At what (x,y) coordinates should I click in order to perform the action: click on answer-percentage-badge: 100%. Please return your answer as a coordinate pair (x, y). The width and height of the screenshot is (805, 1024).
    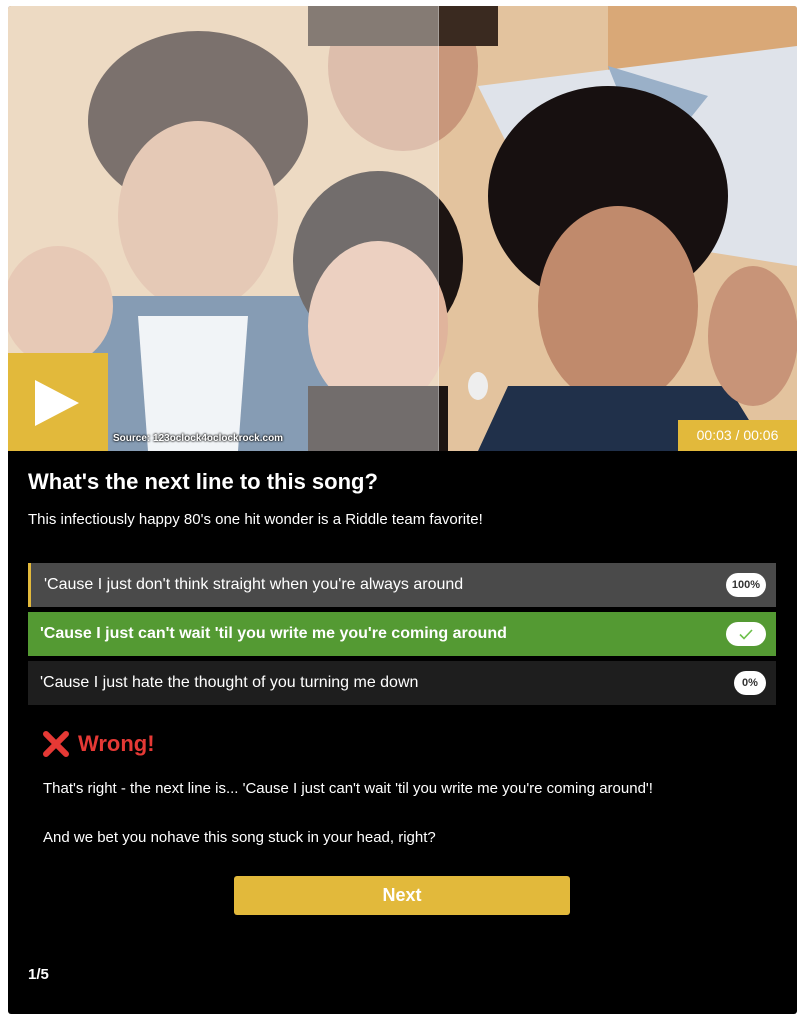
    Looking at the image, I should click on (745, 585).